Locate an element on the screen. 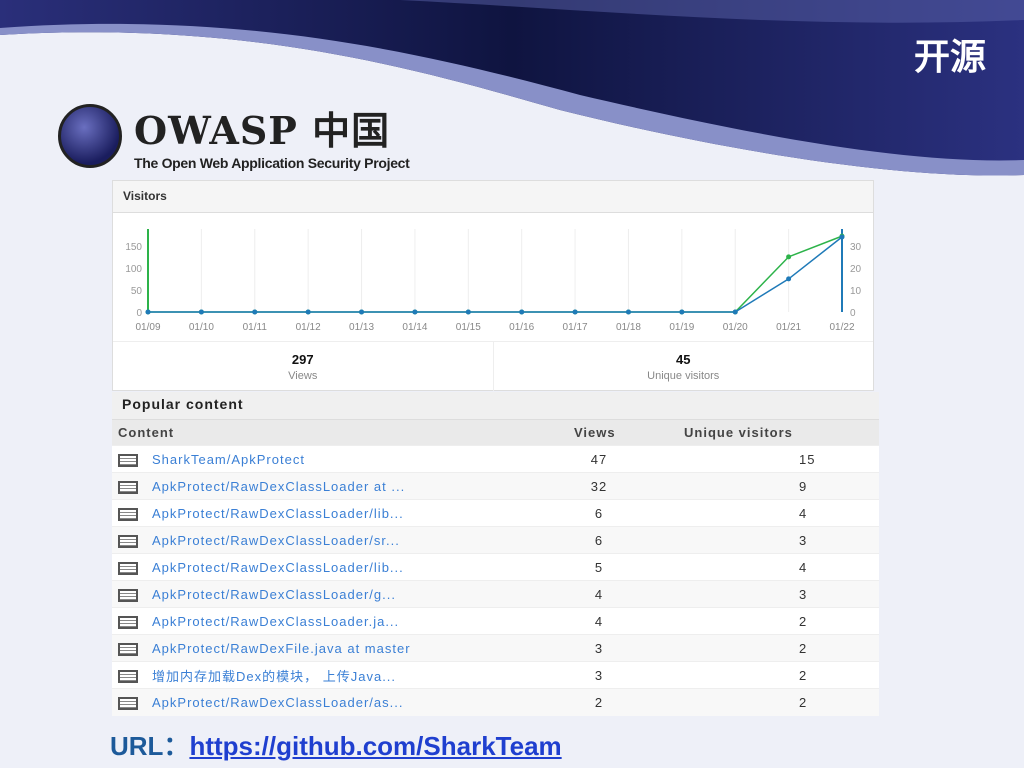  views-label: Views is located at coordinates (303, 376).